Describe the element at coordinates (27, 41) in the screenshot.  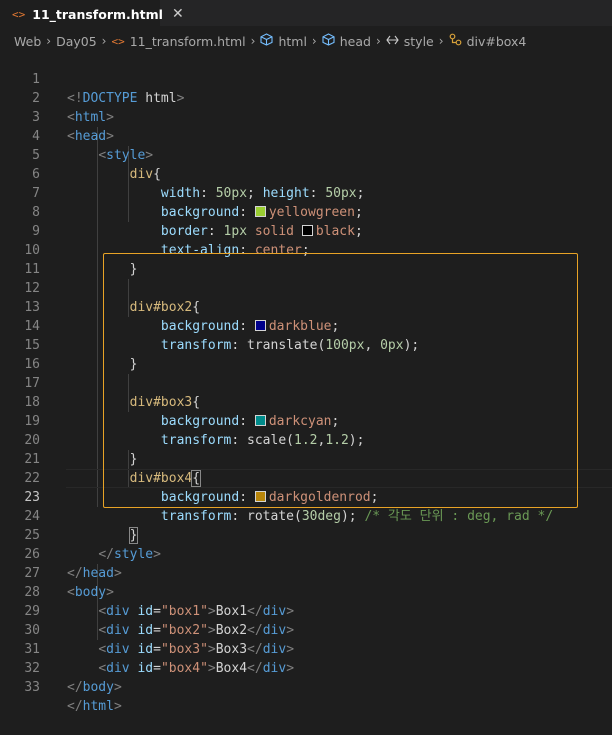
I see `breadcrumb-web: Web` at that location.